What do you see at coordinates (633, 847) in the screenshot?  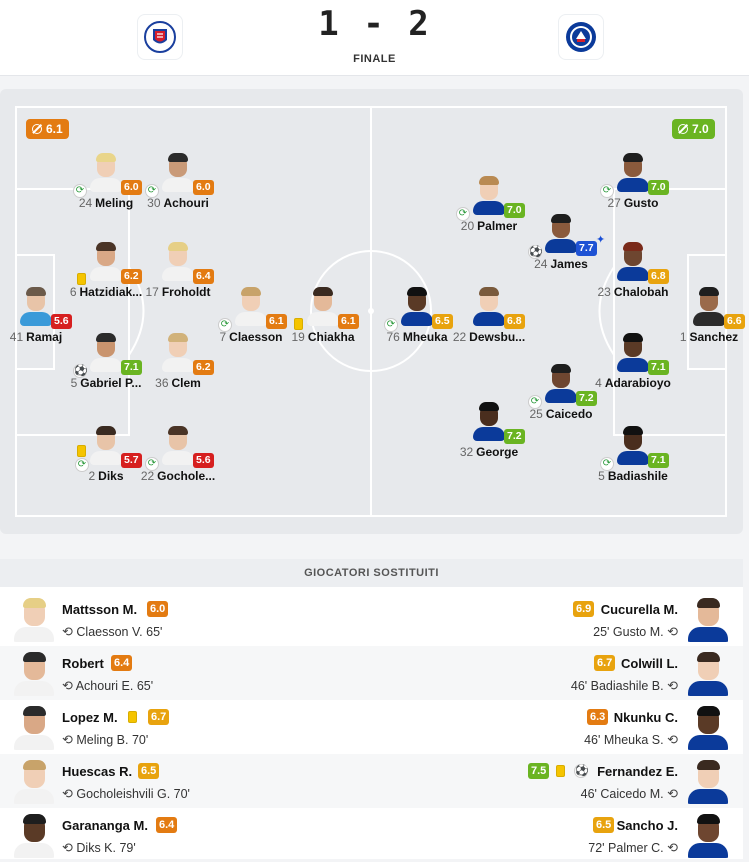 I see `sub-away-replaced: 72' Palmer C. ⟲` at bounding box center [633, 847].